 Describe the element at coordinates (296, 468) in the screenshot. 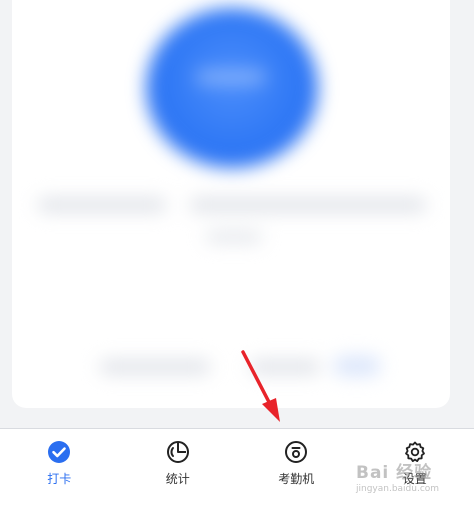

I see `tab-attendance-machine: 考勤机` at that location.